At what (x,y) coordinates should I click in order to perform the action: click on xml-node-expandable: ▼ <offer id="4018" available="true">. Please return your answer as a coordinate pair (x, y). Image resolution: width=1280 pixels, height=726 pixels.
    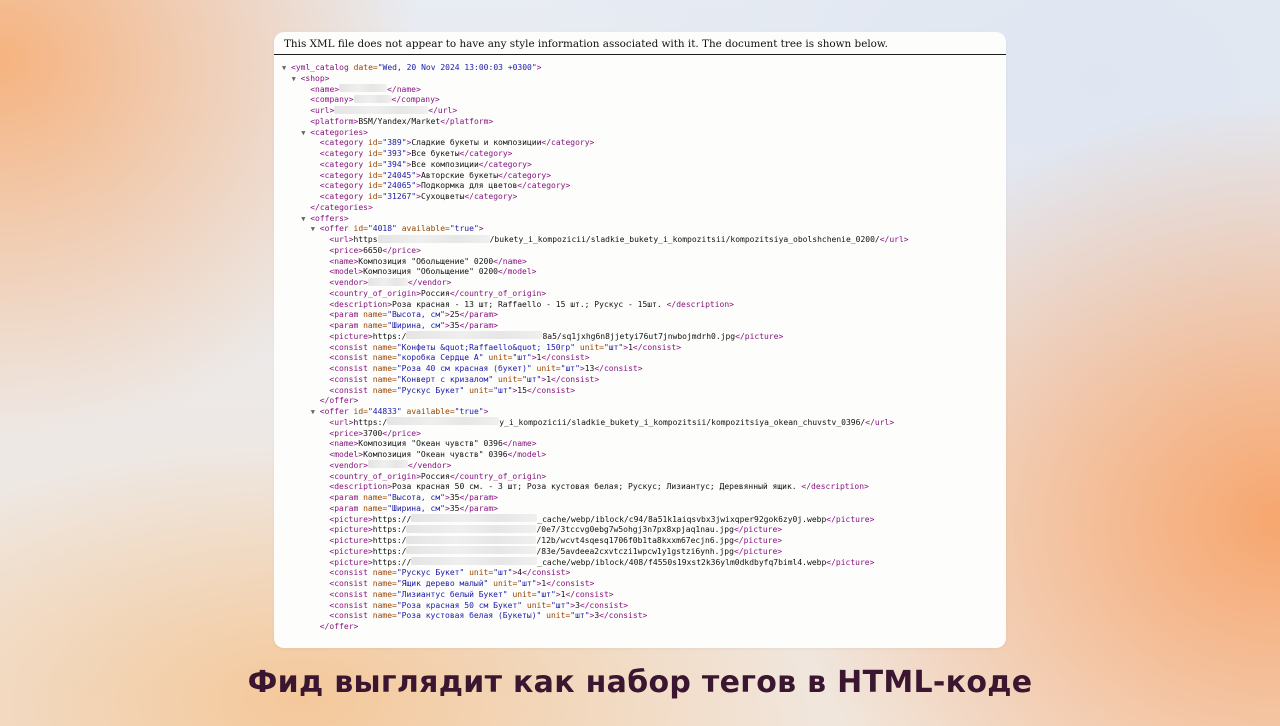
    Looking at the image, I should click on (644, 229).